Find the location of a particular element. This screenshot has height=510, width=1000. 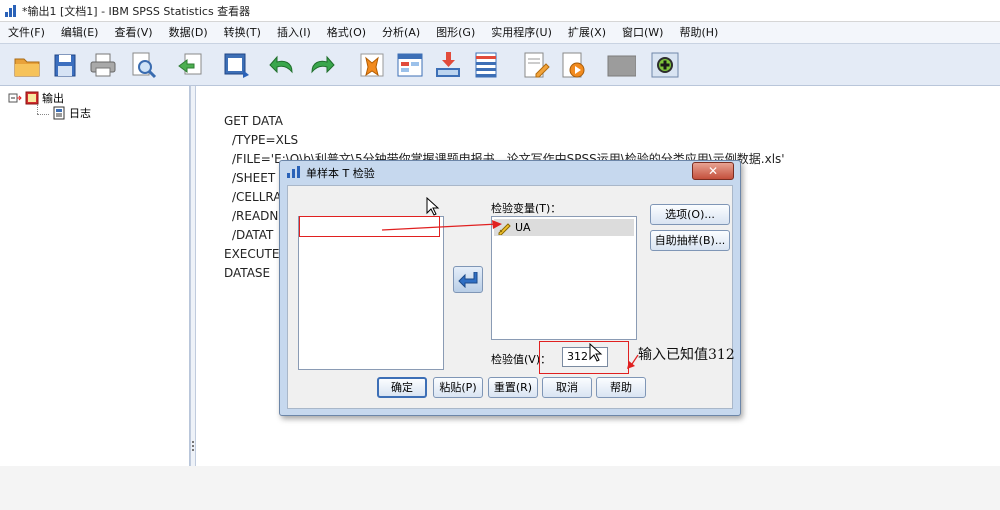

variables-icon is located at coordinates (486, 65).